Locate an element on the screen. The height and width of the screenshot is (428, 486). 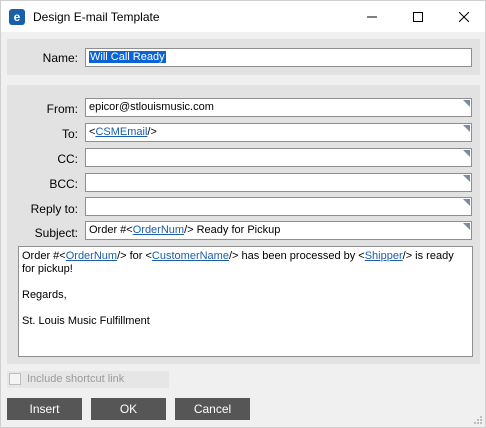
subject-prefix: Order #< is located at coordinates (111, 230).